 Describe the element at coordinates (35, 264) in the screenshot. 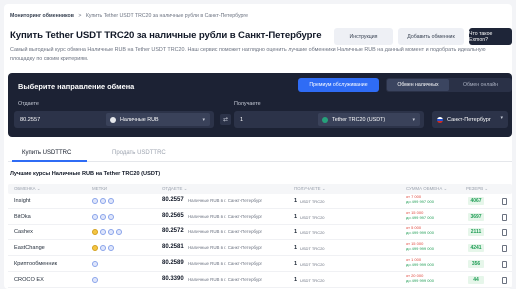

I see `exchanger-name: Криптообменник` at that location.